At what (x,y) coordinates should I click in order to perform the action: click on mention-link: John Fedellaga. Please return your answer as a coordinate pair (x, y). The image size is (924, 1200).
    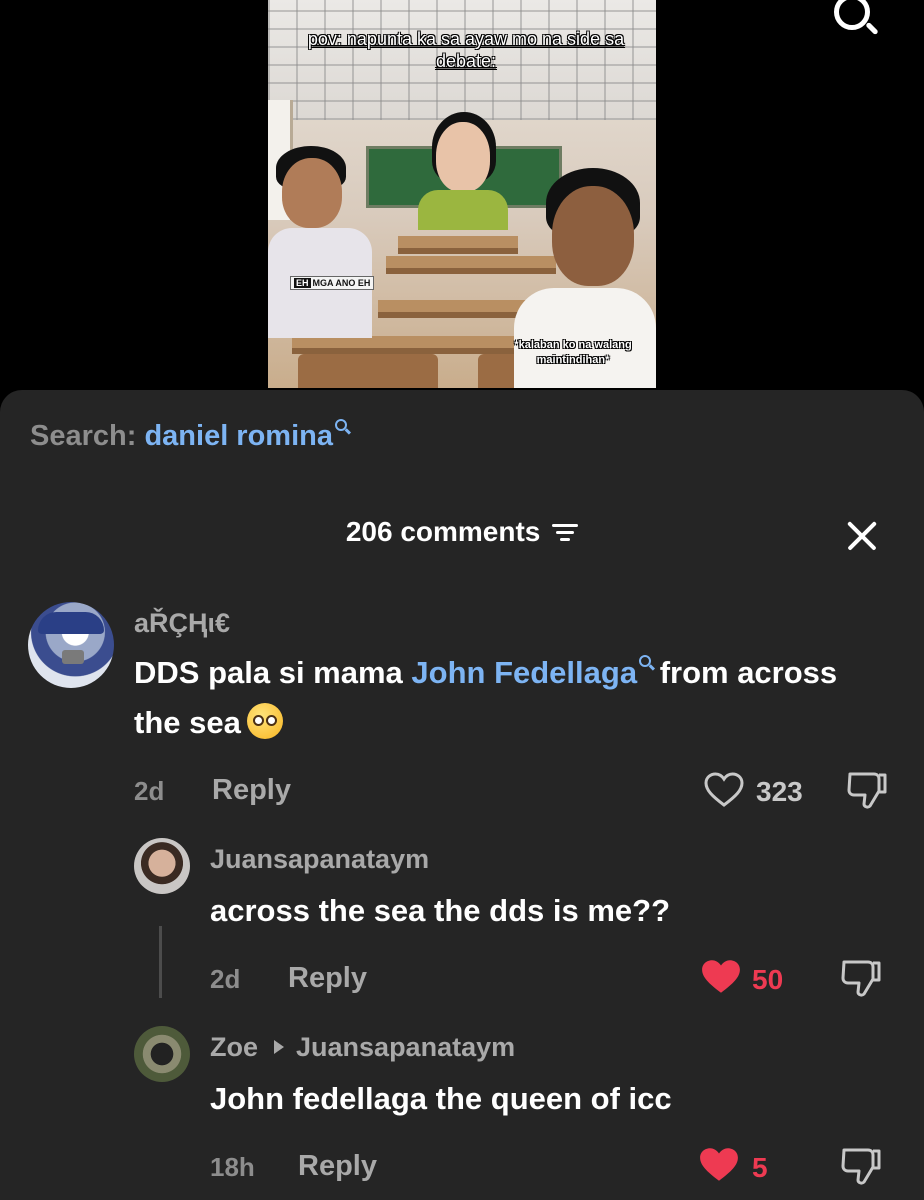
    Looking at the image, I should click on (524, 672).